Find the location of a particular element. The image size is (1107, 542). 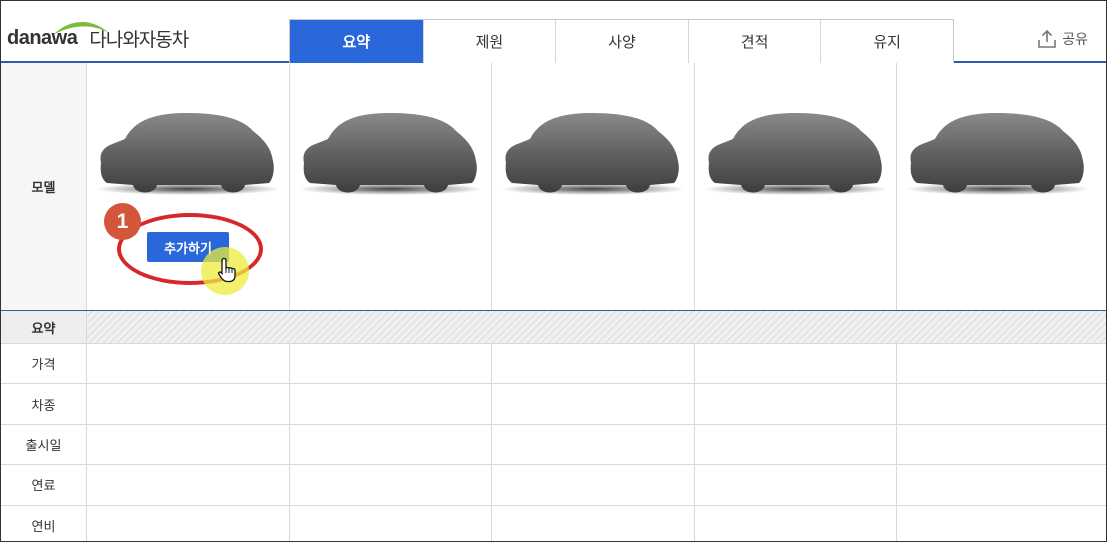

table-row: 연료 is located at coordinates (553, 485).